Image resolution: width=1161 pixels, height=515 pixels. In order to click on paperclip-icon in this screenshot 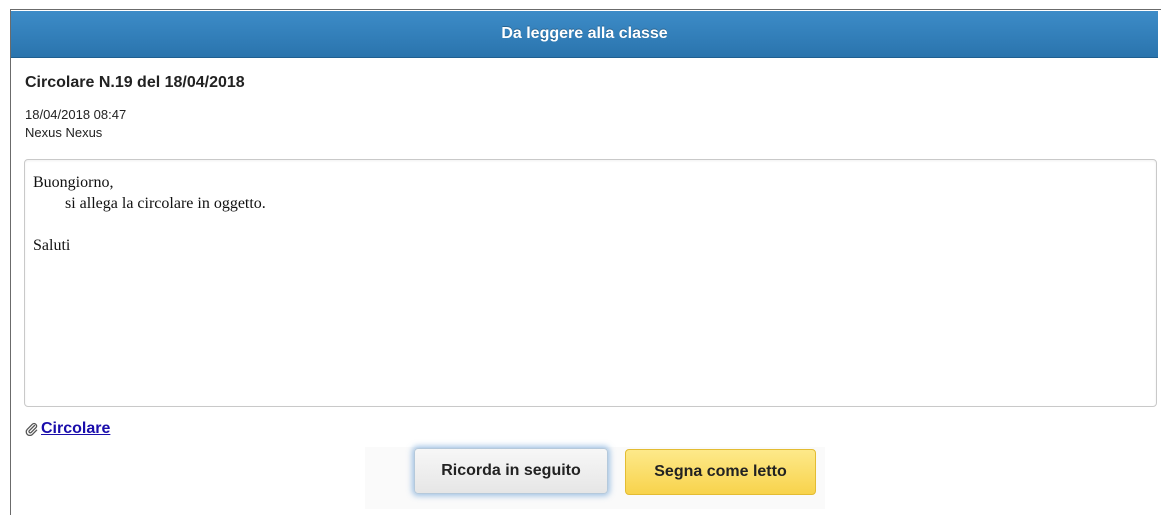, I will do `click(31, 429)`.